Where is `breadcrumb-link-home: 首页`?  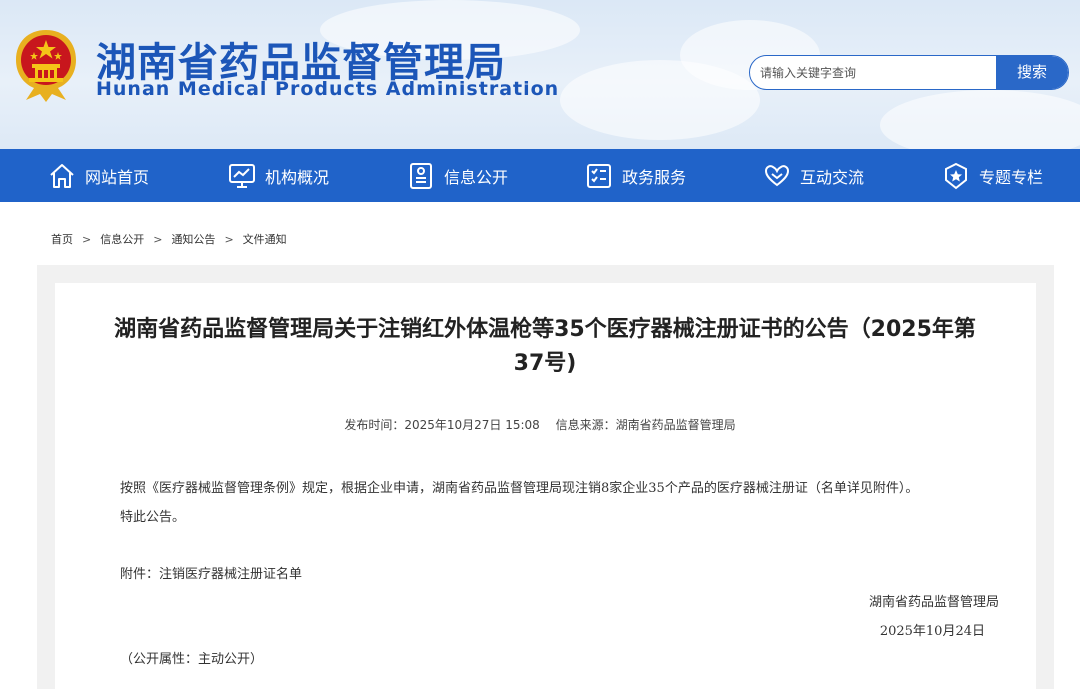
breadcrumb-link-home: 首页 is located at coordinates (62, 239).